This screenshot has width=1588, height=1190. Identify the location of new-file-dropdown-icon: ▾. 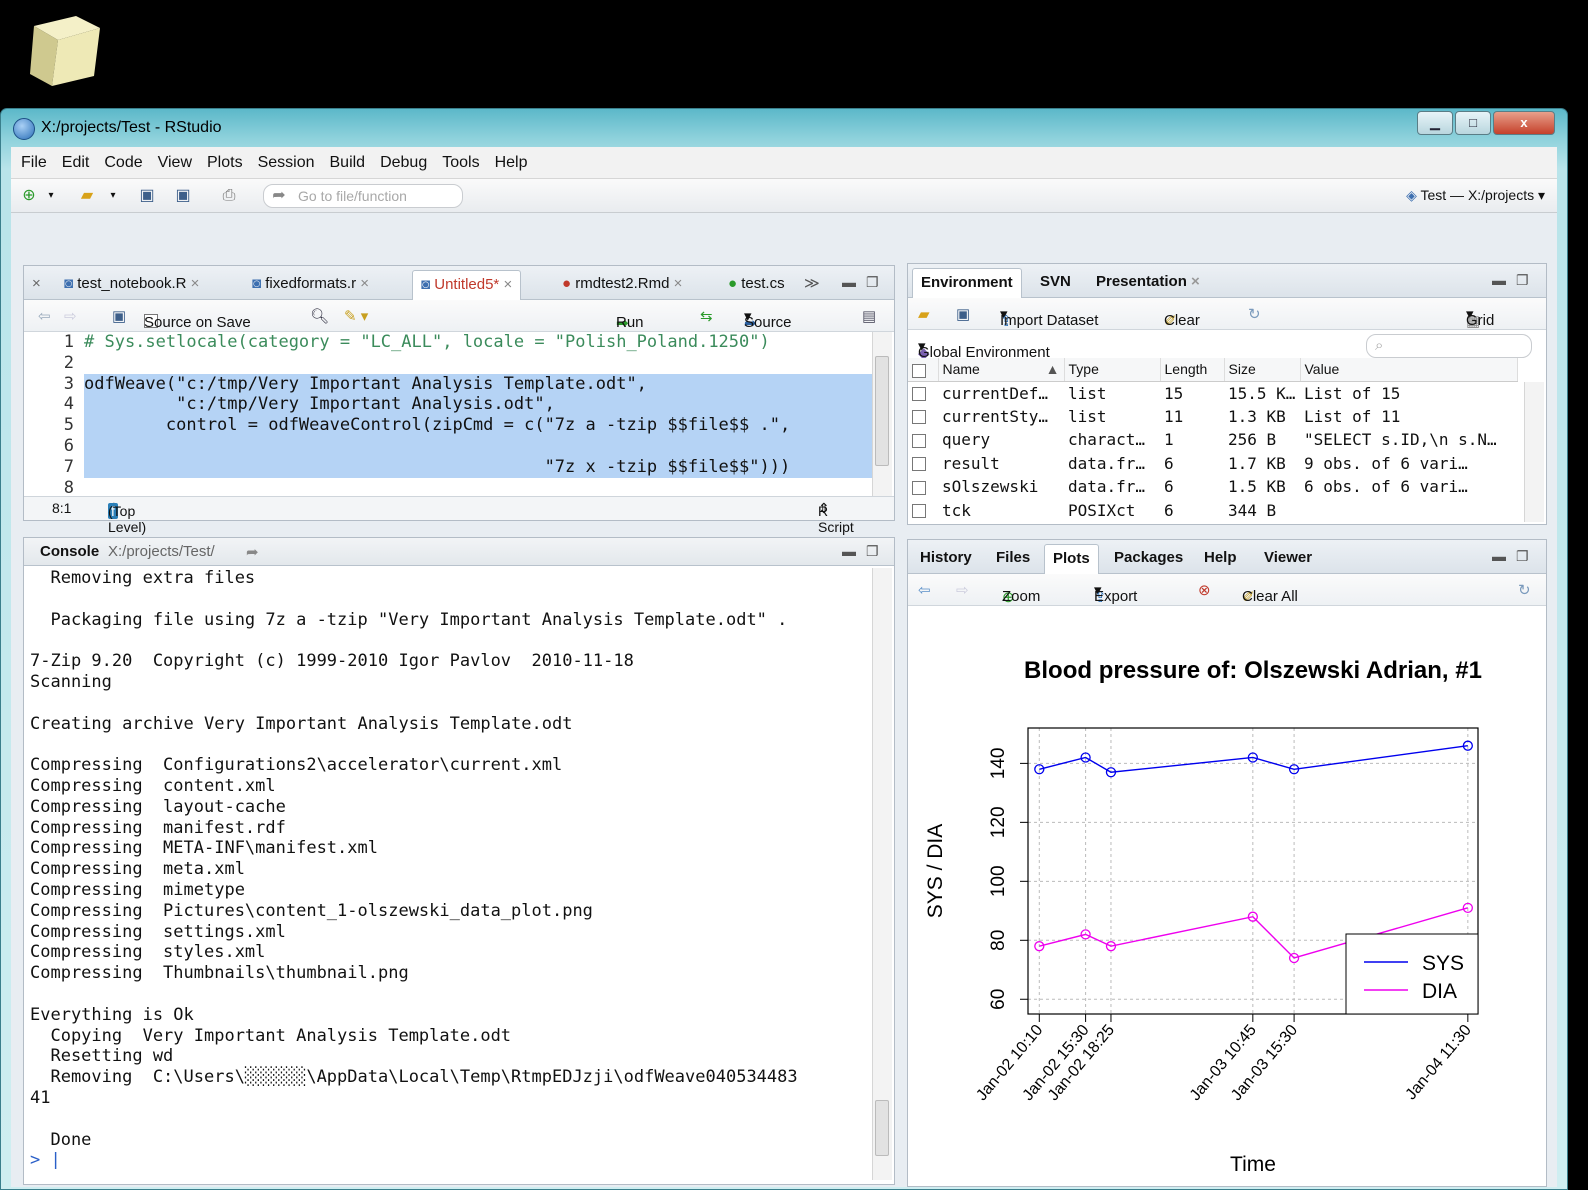
(51, 196).